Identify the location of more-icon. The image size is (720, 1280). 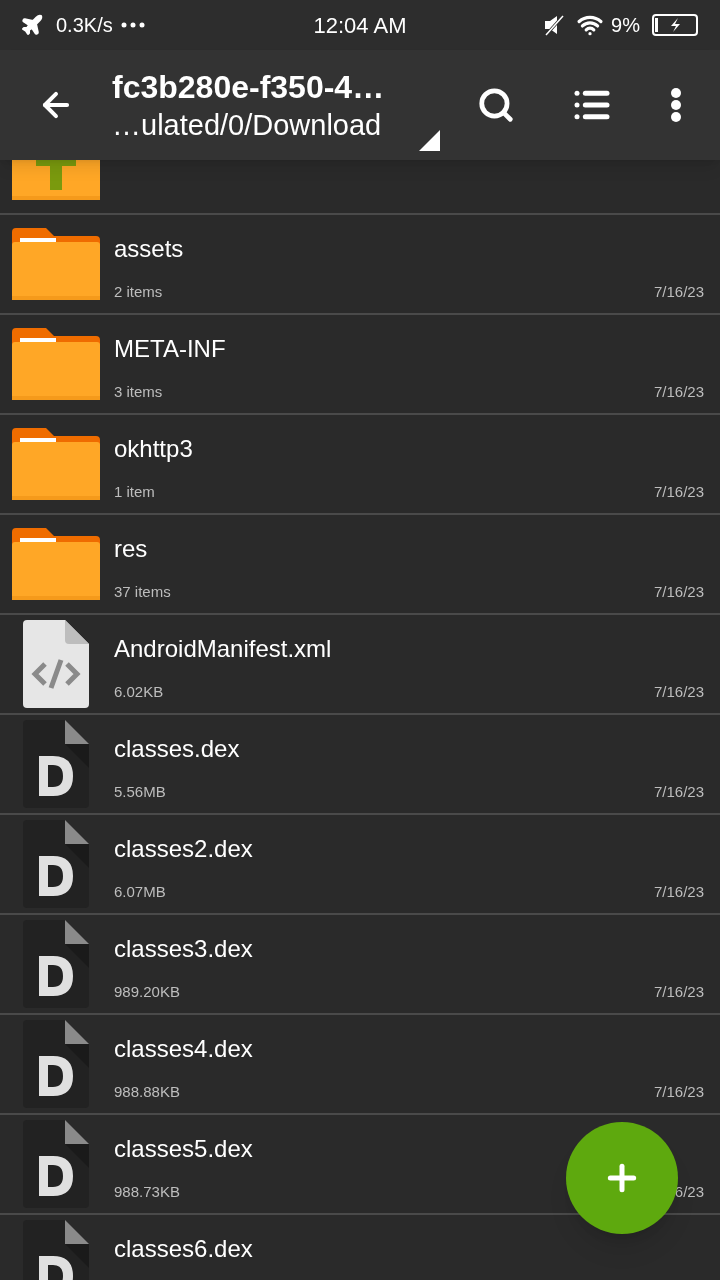
(676, 105).